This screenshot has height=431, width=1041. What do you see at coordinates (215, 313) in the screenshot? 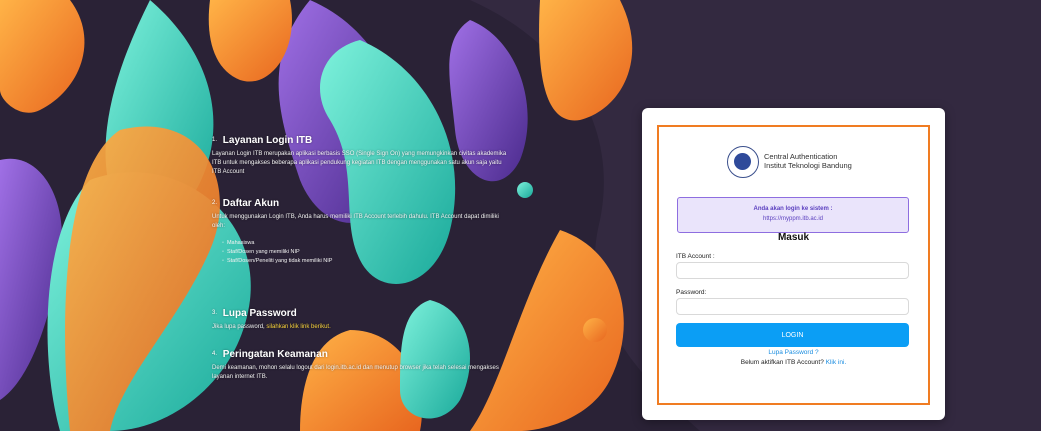
I see `section-number: 3.` at bounding box center [215, 313].